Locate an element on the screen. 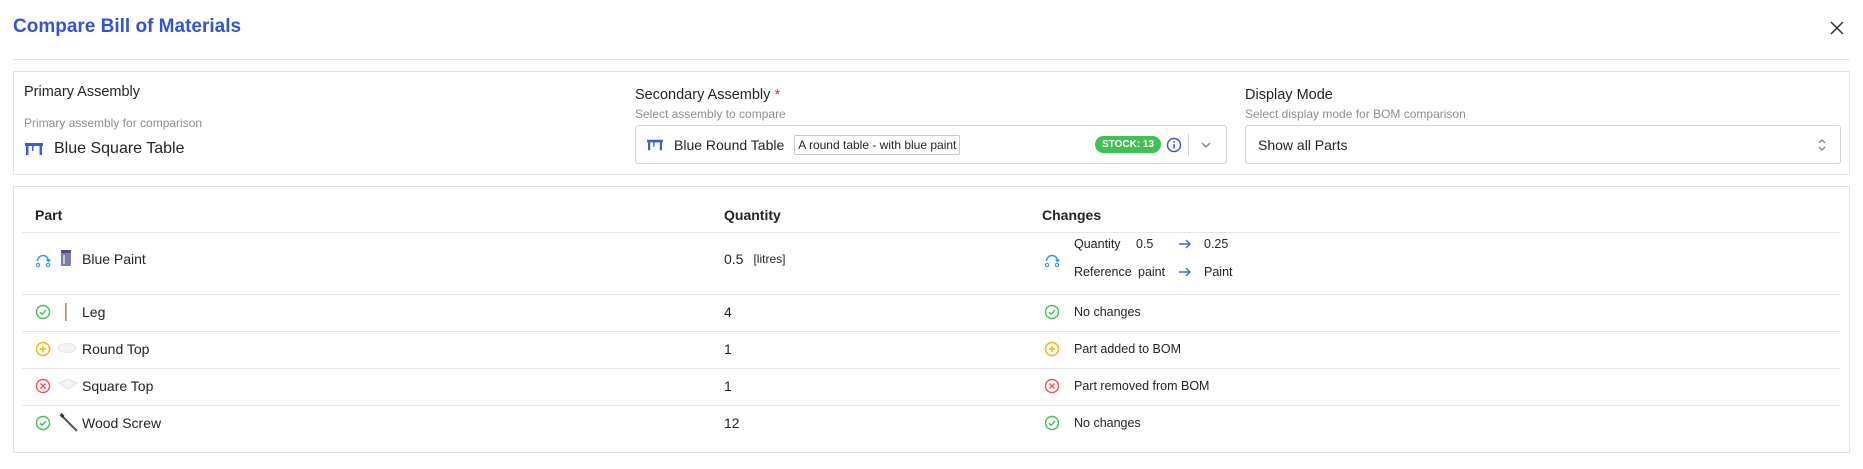 This screenshot has width=1863, height=469. quantity-value: 0.5 [litres] is located at coordinates (755, 259).